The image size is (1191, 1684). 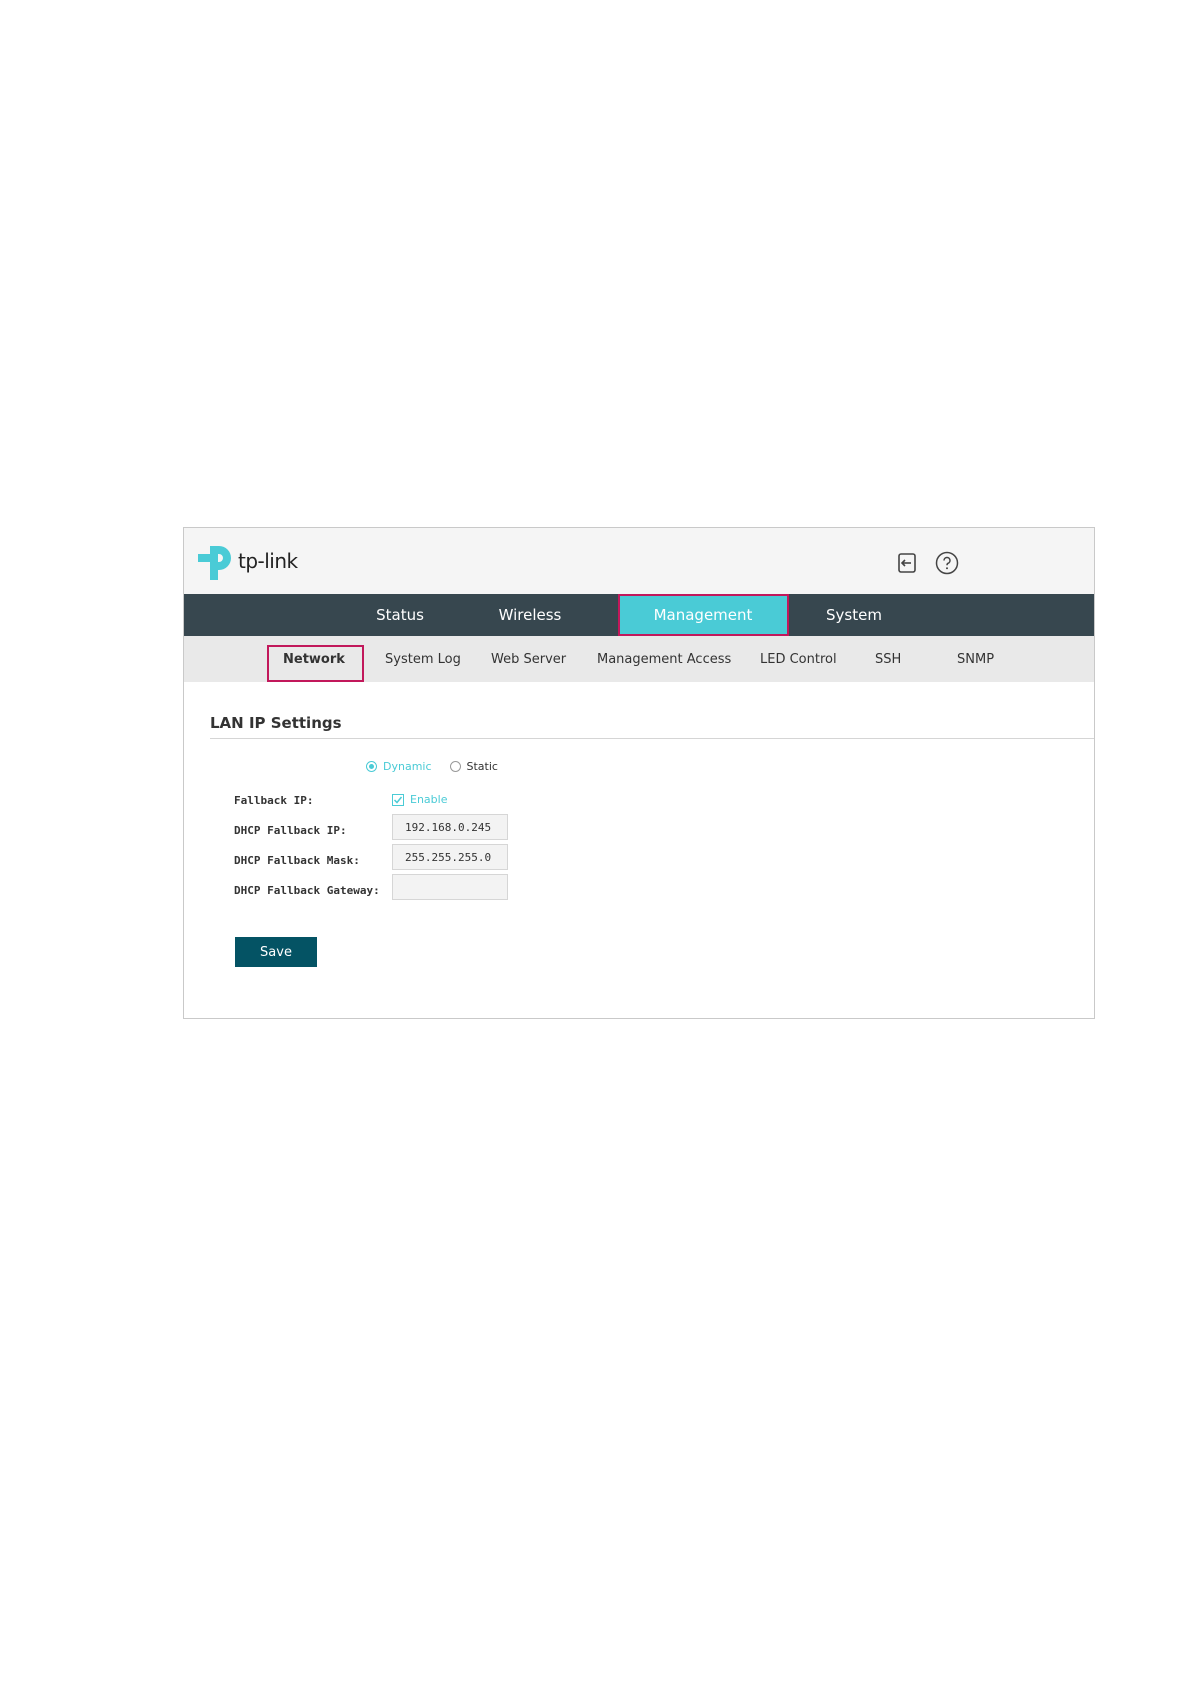 What do you see at coordinates (703, 615) in the screenshot?
I see `tab-management: Management` at bounding box center [703, 615].